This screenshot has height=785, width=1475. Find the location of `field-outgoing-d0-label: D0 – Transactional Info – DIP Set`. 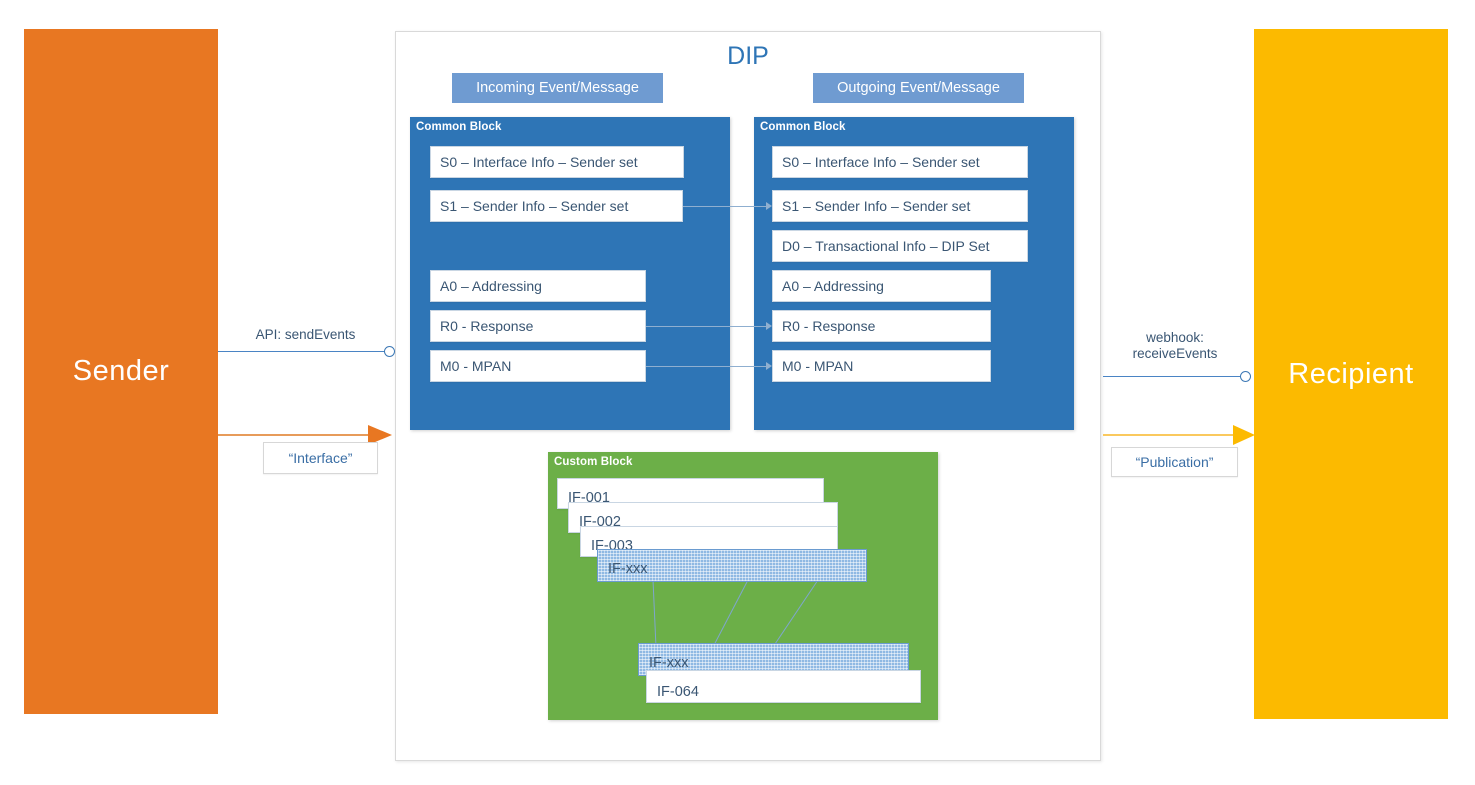

field-outgoing-d0-label: D0 – Transactional Info – DIP Set is located at coordinates (886, 246).